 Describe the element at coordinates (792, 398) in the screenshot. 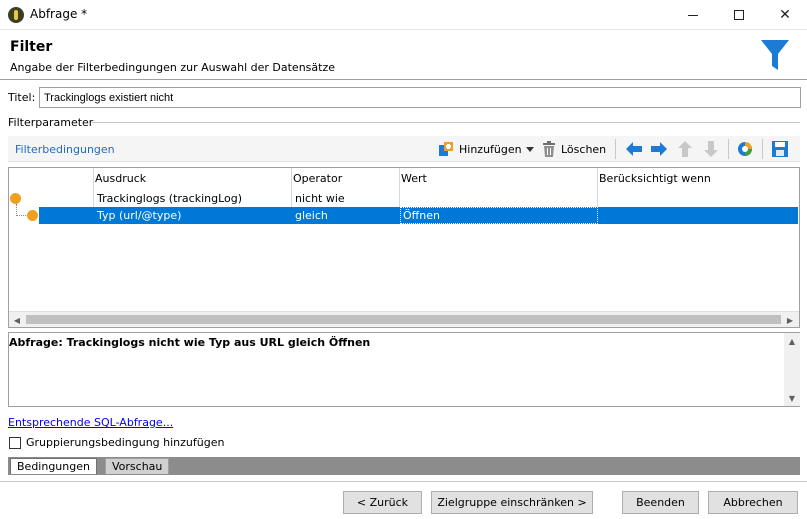

I see `scroll-down-icon: ▼` at that location.